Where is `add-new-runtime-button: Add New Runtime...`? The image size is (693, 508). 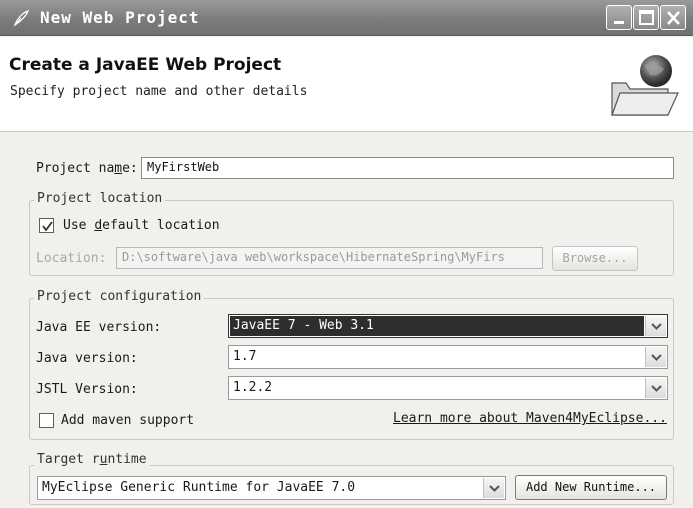 add-new-runtime-button: Add New Runtime... is located at coordinates (591, 487).